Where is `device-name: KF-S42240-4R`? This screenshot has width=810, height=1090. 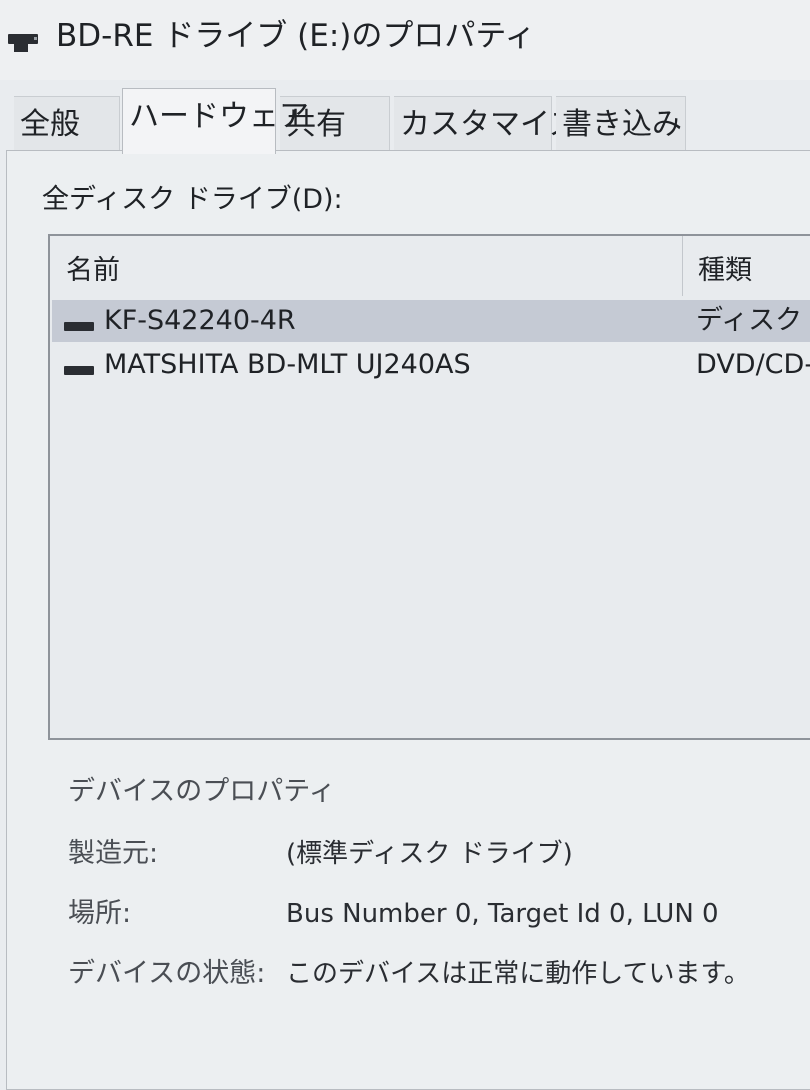 device-name: KF-S42240-4R is located at coordinates (200, 320).